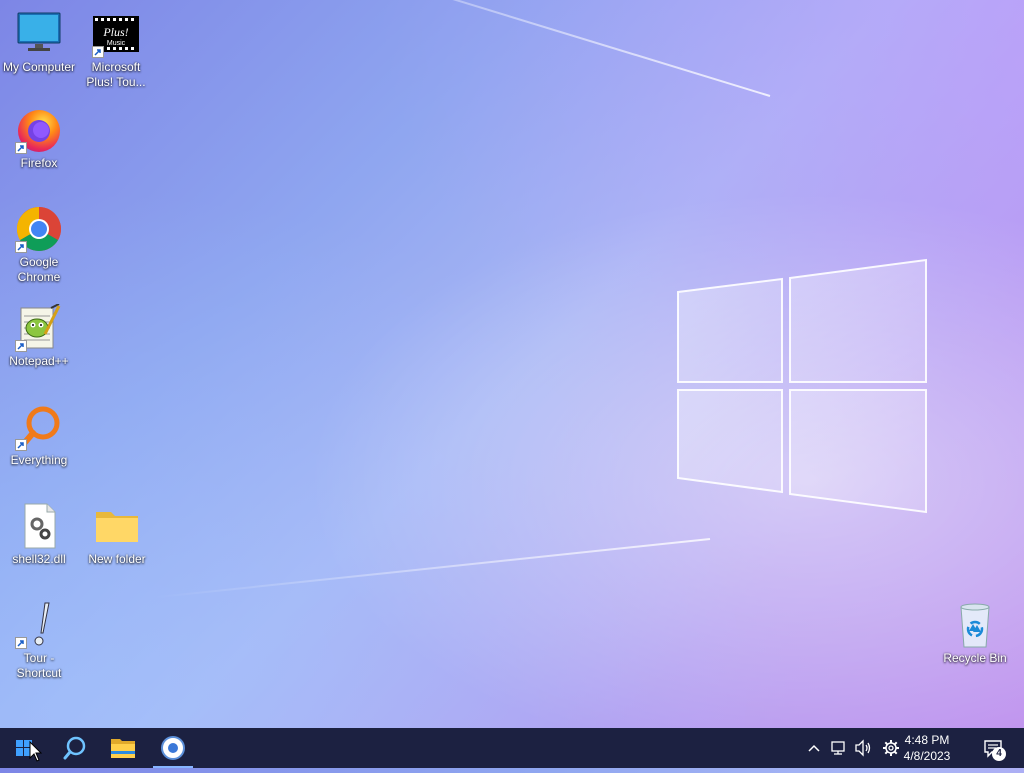 This screenshot has height=773, width=1024. I want to click on desktop-icon-new-folder: New folder, so click(117, 534).